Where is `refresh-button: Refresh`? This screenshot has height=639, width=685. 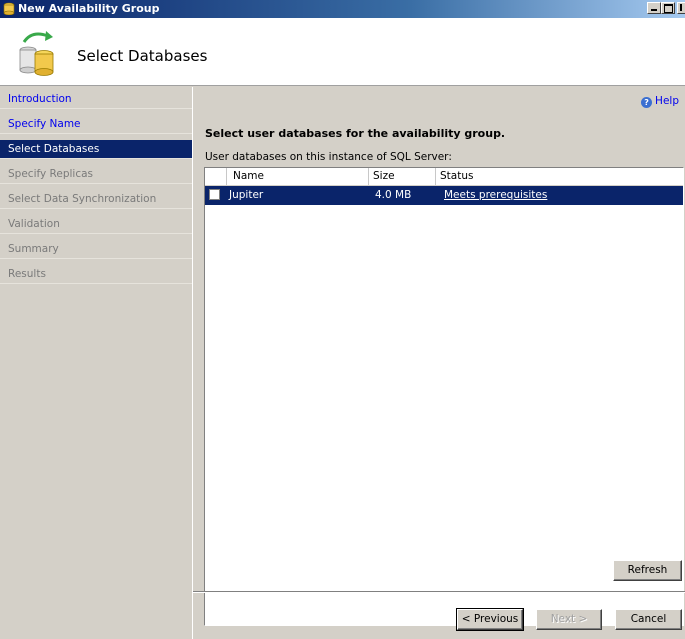 refresh-button: Refresh is located at coordinates (647, 570).